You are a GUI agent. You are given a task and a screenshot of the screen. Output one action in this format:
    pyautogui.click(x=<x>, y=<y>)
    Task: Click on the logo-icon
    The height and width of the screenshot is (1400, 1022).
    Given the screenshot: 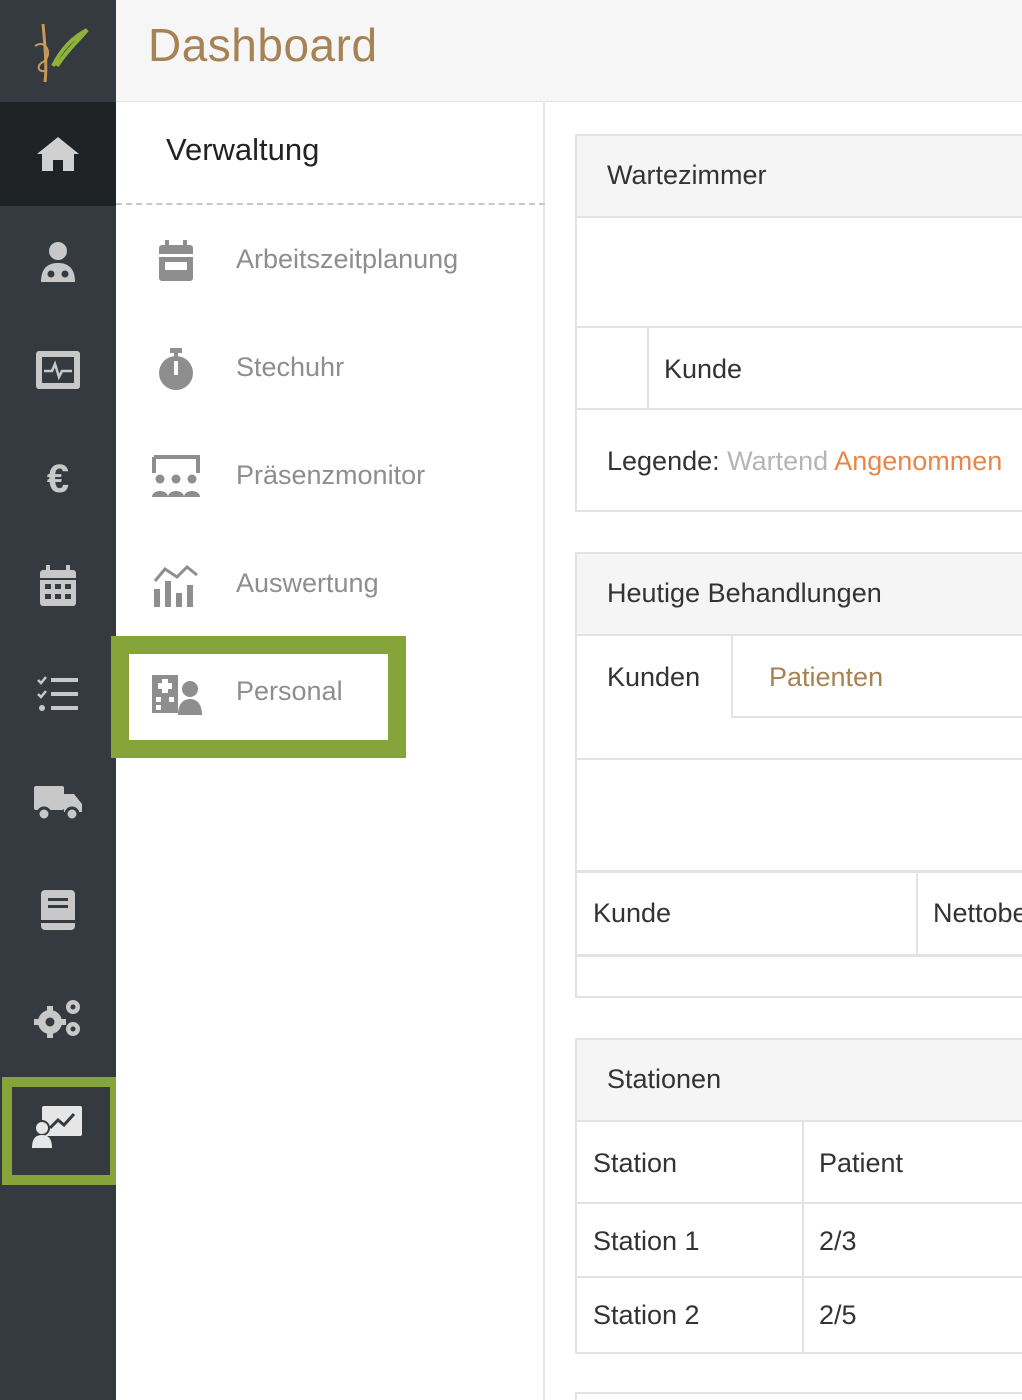 What is the action you would take?
    pyautogui.click(x=61, y=53)
    